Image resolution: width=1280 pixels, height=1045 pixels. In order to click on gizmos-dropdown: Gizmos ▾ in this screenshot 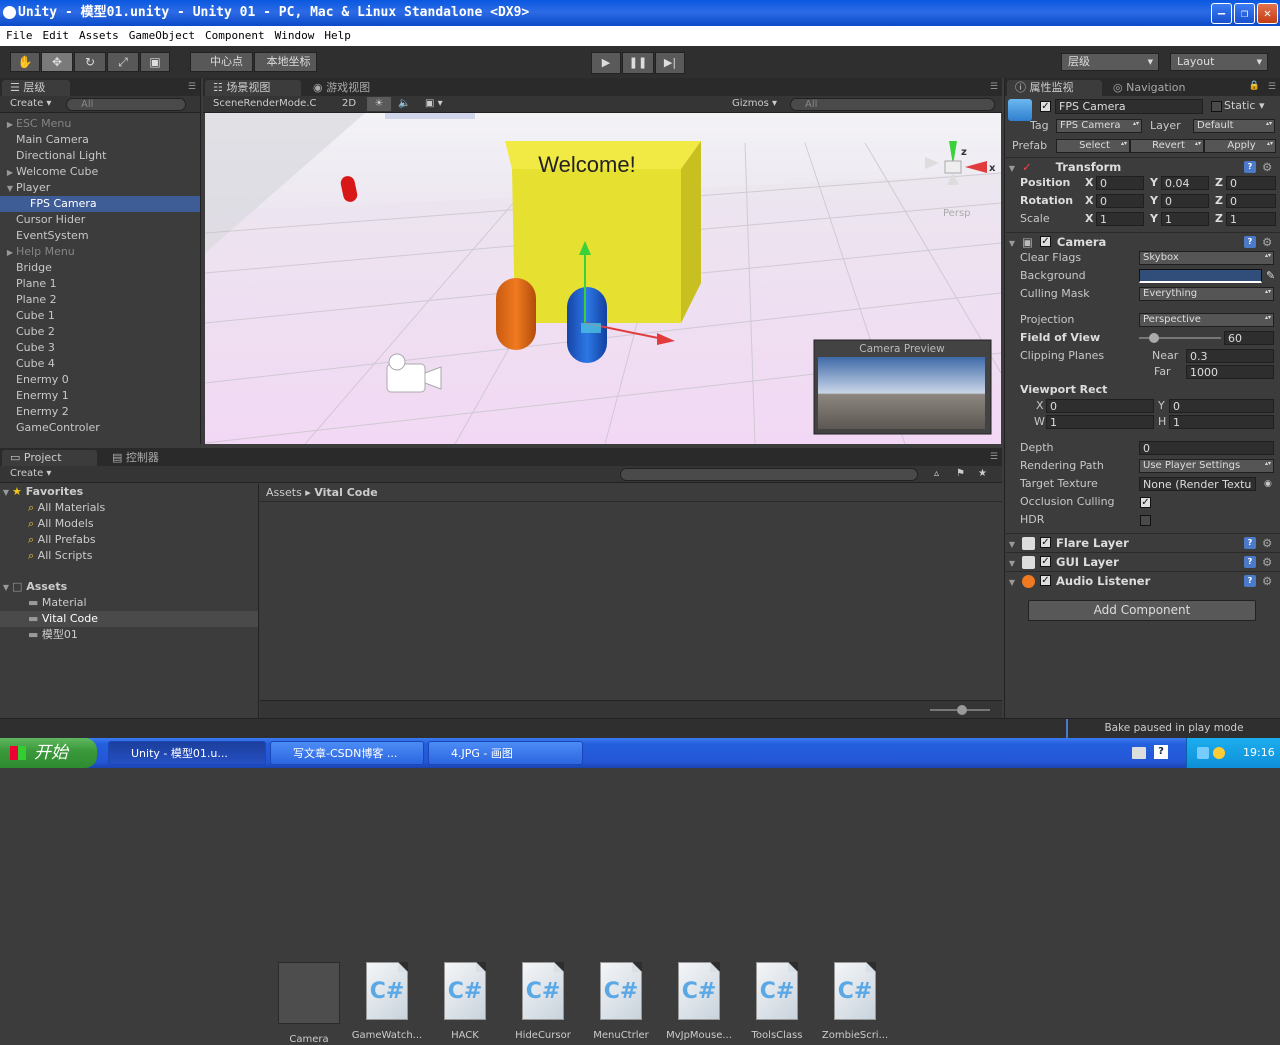, I will do `click(754, 104)`.